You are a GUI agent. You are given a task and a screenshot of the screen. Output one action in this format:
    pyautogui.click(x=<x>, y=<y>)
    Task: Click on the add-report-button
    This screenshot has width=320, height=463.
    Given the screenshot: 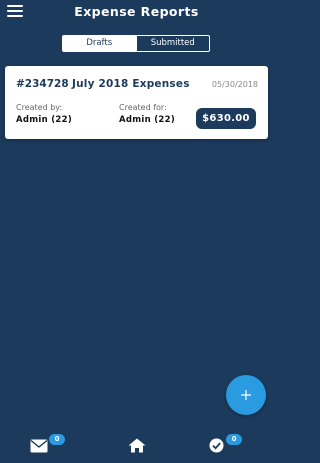 What is the action you would take?
    pyautogui.click(x=246, y=395)
    